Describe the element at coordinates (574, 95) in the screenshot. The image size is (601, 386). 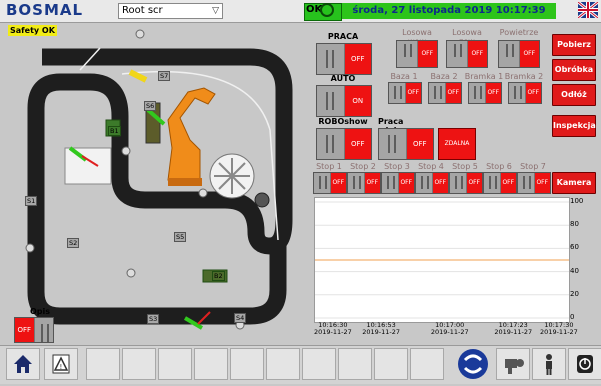
I see `odloz-button: Odłóż` at that location.